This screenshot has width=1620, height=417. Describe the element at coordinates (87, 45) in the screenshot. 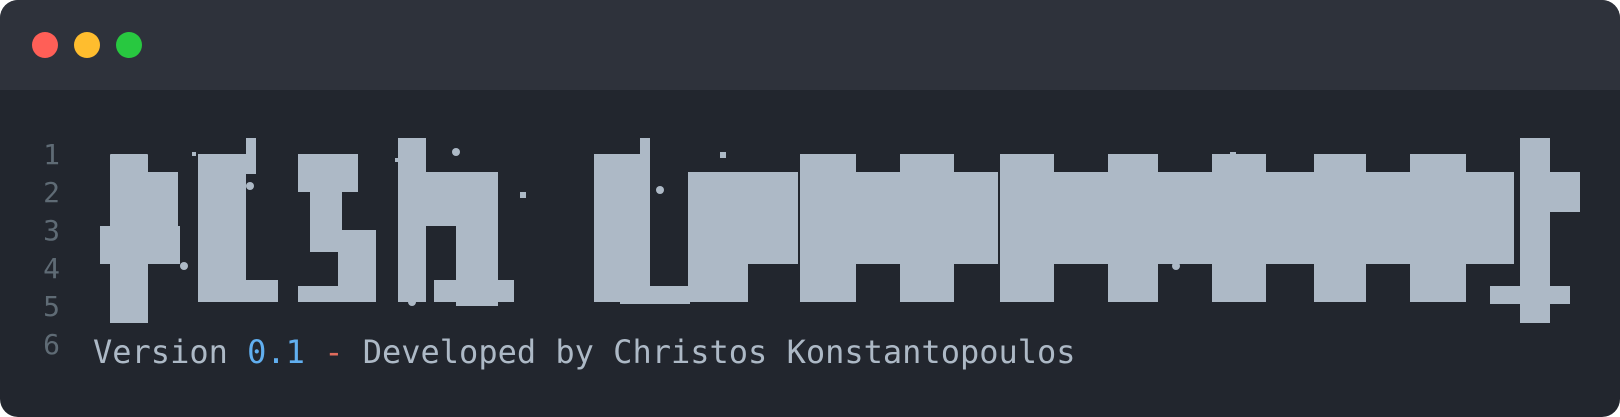

I see `minimize-button` at that location.